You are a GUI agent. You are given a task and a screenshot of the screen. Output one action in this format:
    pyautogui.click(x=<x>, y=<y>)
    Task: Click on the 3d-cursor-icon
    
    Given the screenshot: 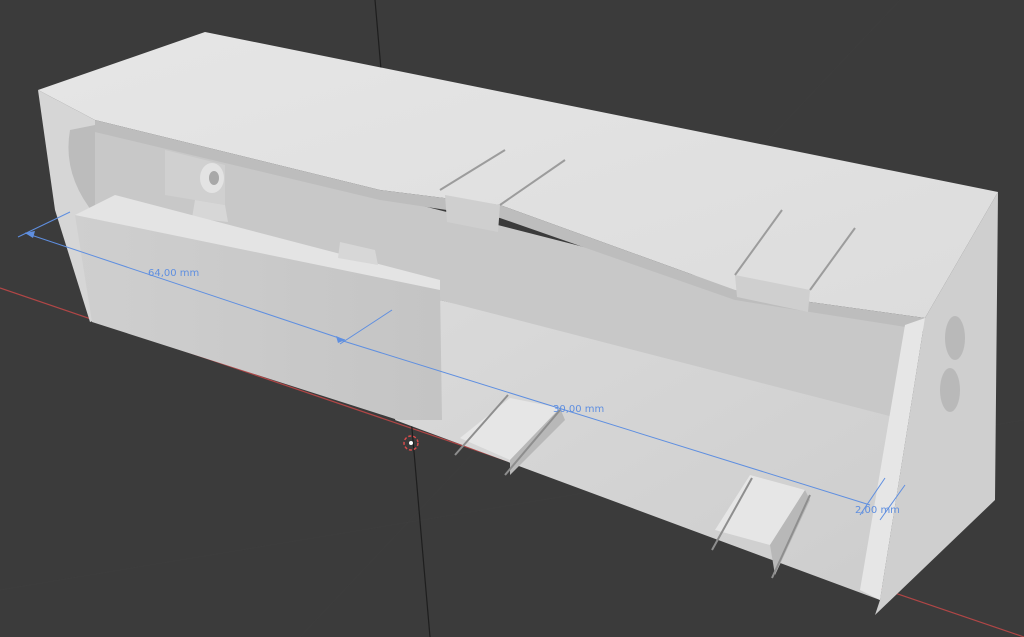 What is the action you would take?
    pyautogui.click(x=411, y=443)
    